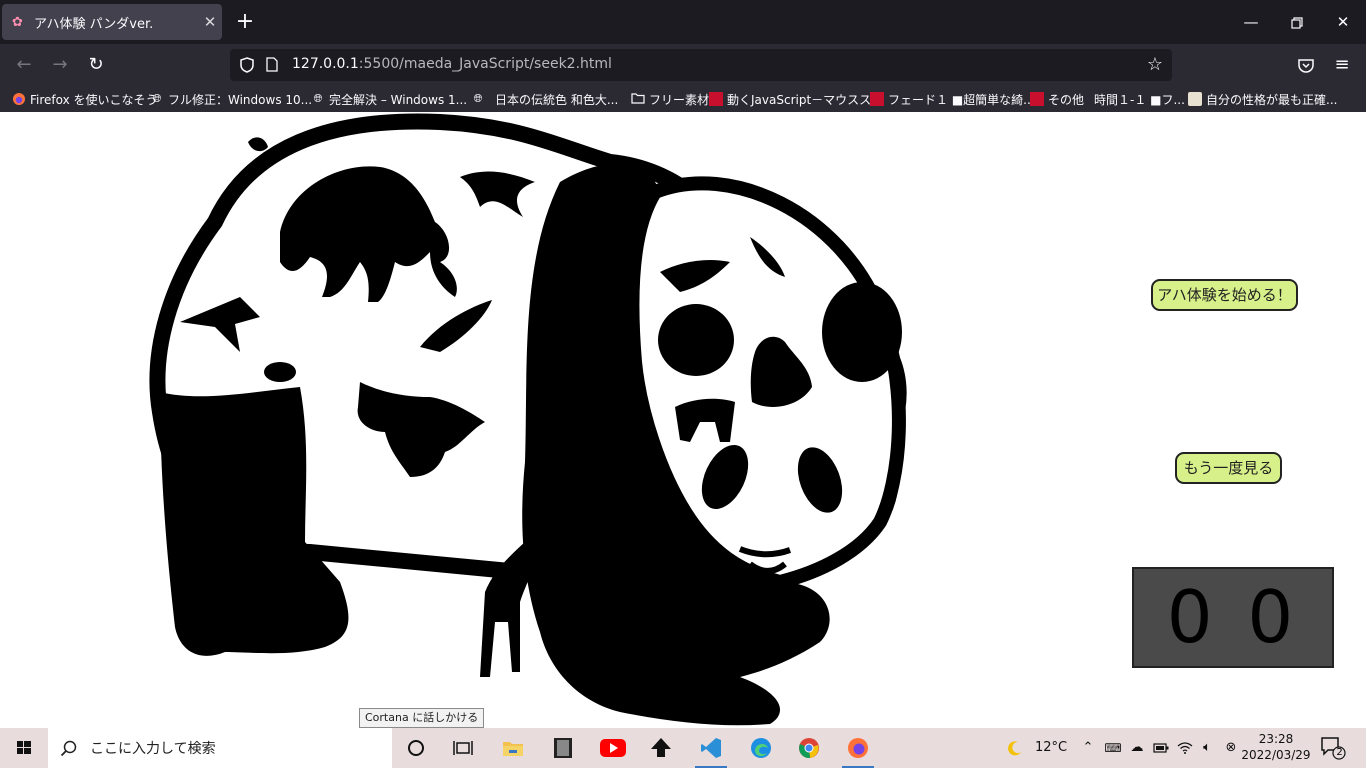 The image size is (1366, 772). I want to click on meet-now-icon: ⌨︎, so click(1113, 748).